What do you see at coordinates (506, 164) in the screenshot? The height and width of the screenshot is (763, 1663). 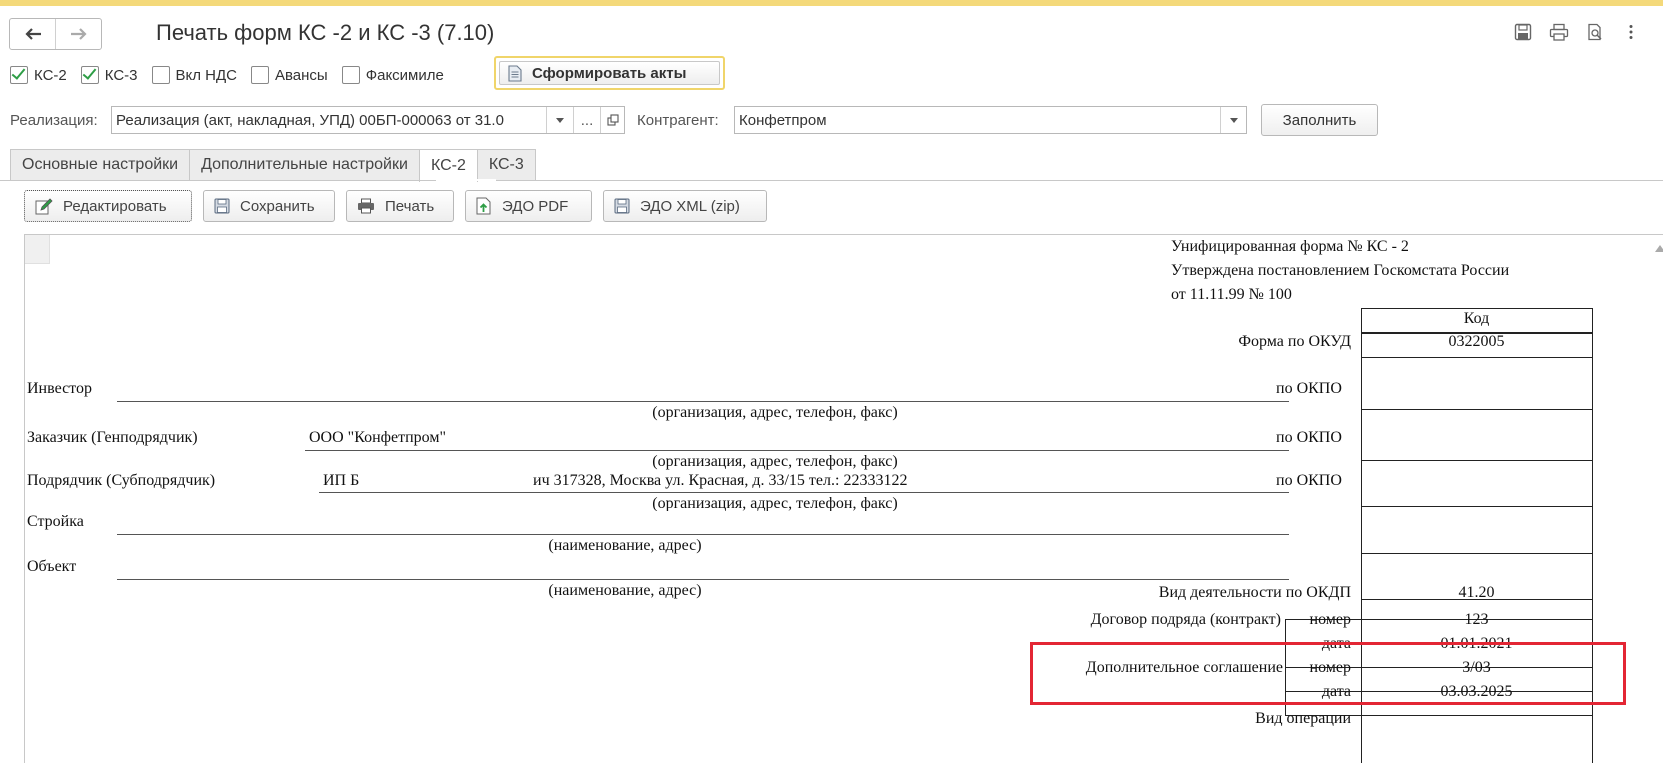 I see `tab-ks3: КС-3` at bounding box center [506, 164].